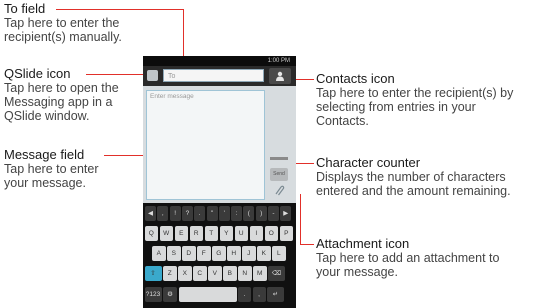 This screenshot has height=308, width=541. I want to click on to-field-callout-desc-1: Tap here to enter the, so click(62, 23).